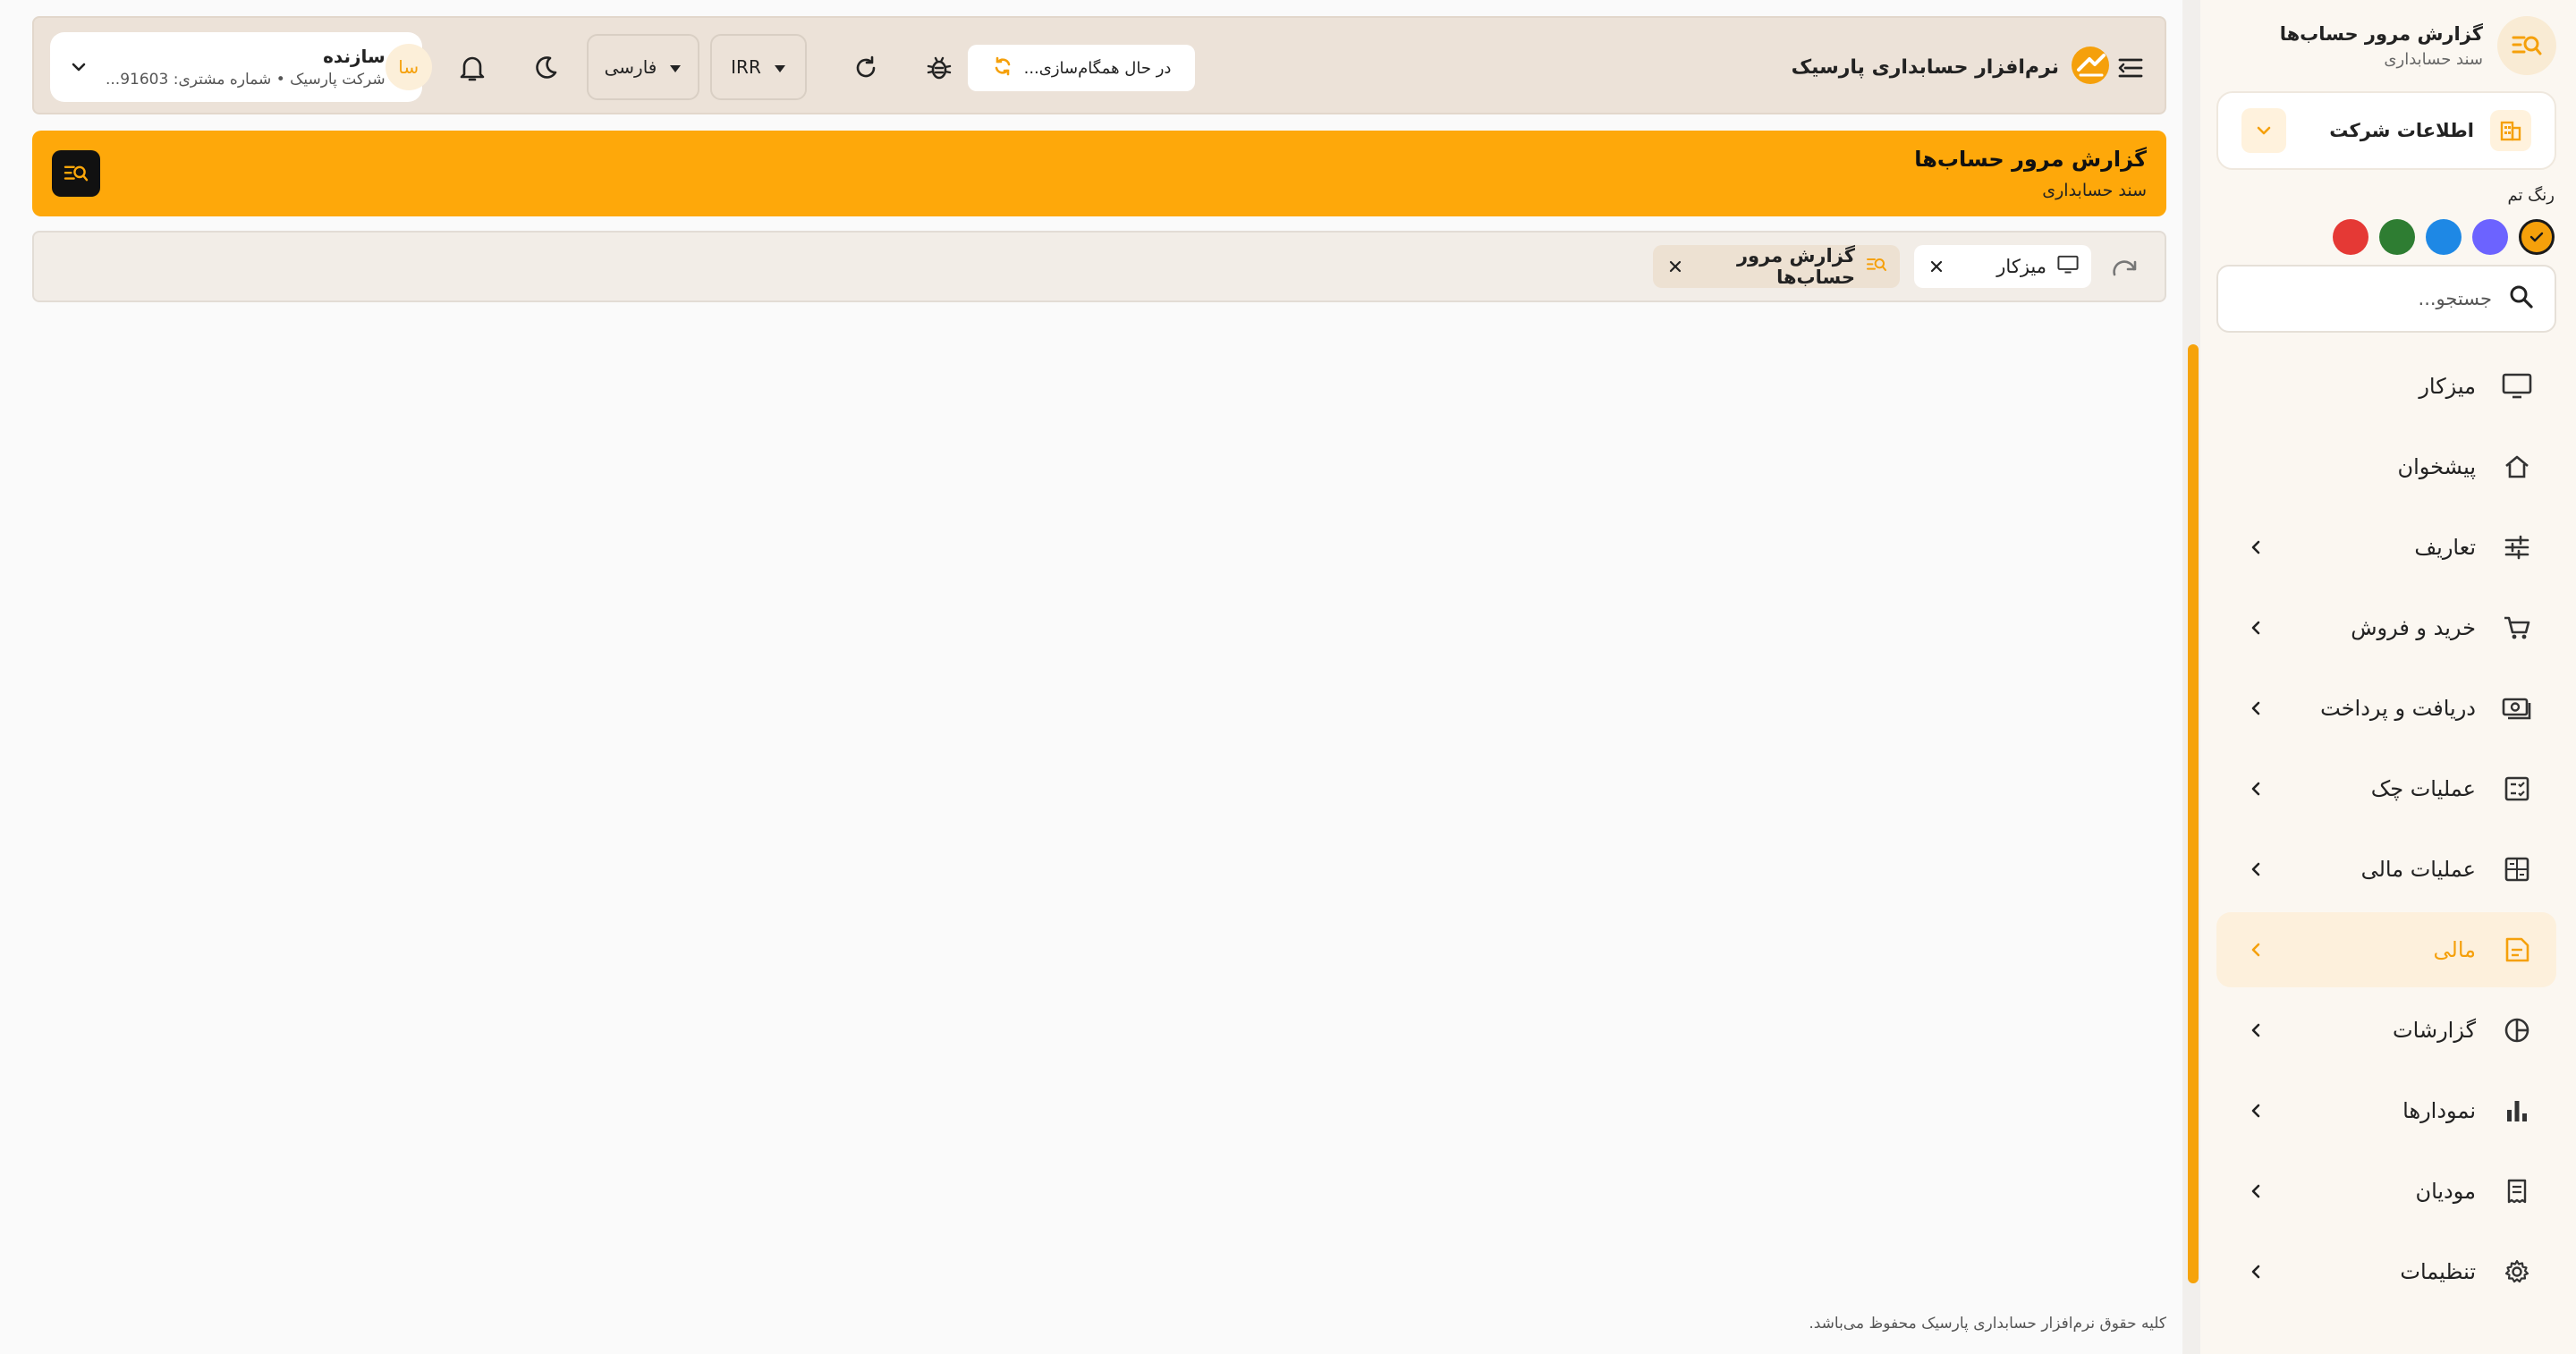 This screenshot has width=2576, height=1354. I want to click on sidebar-item-label: عملیات چک, so click(2423, 788).